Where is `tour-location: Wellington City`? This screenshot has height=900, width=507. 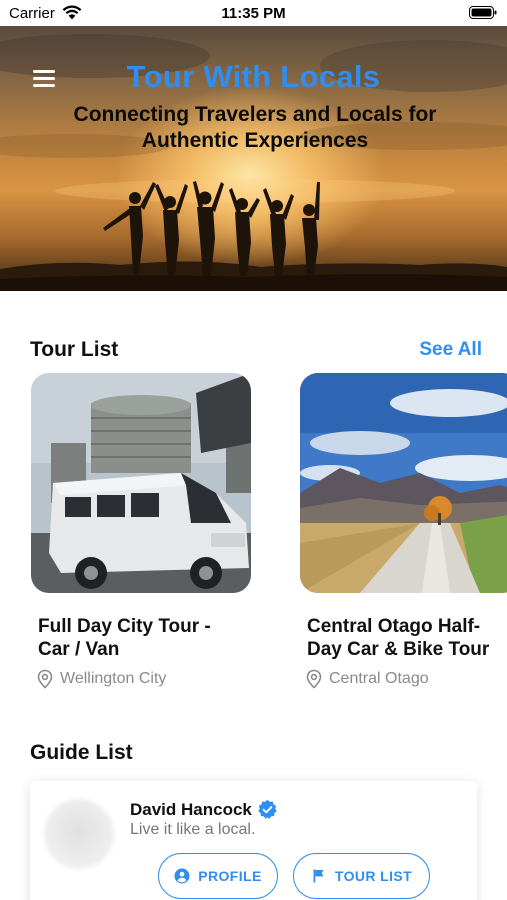 tour-location: Wellington City is located at coordinates (144, 679).